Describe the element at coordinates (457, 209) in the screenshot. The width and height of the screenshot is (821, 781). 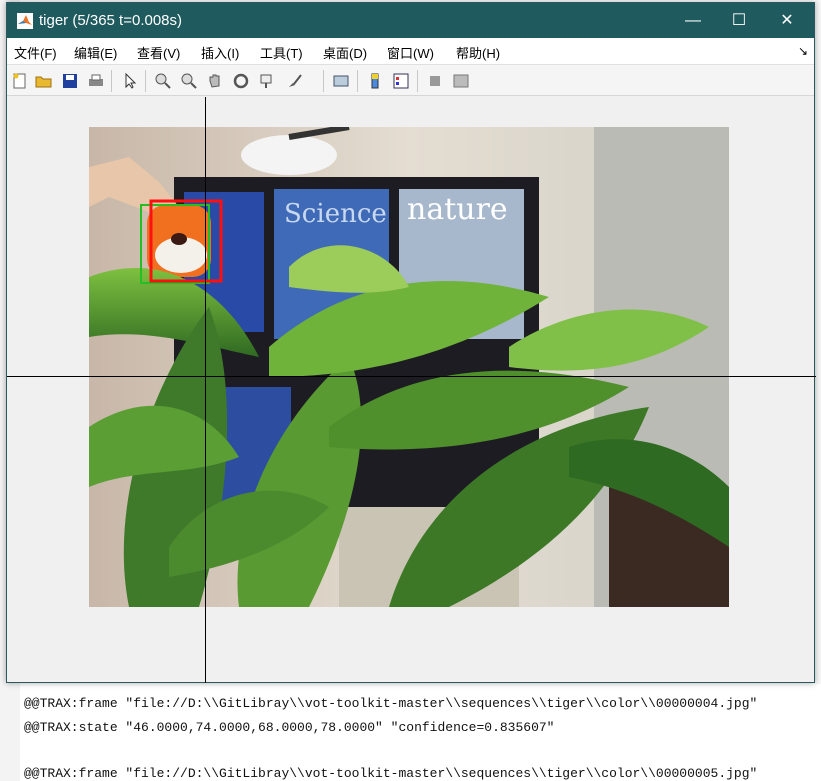
I see `svg-text: nature` at that location.